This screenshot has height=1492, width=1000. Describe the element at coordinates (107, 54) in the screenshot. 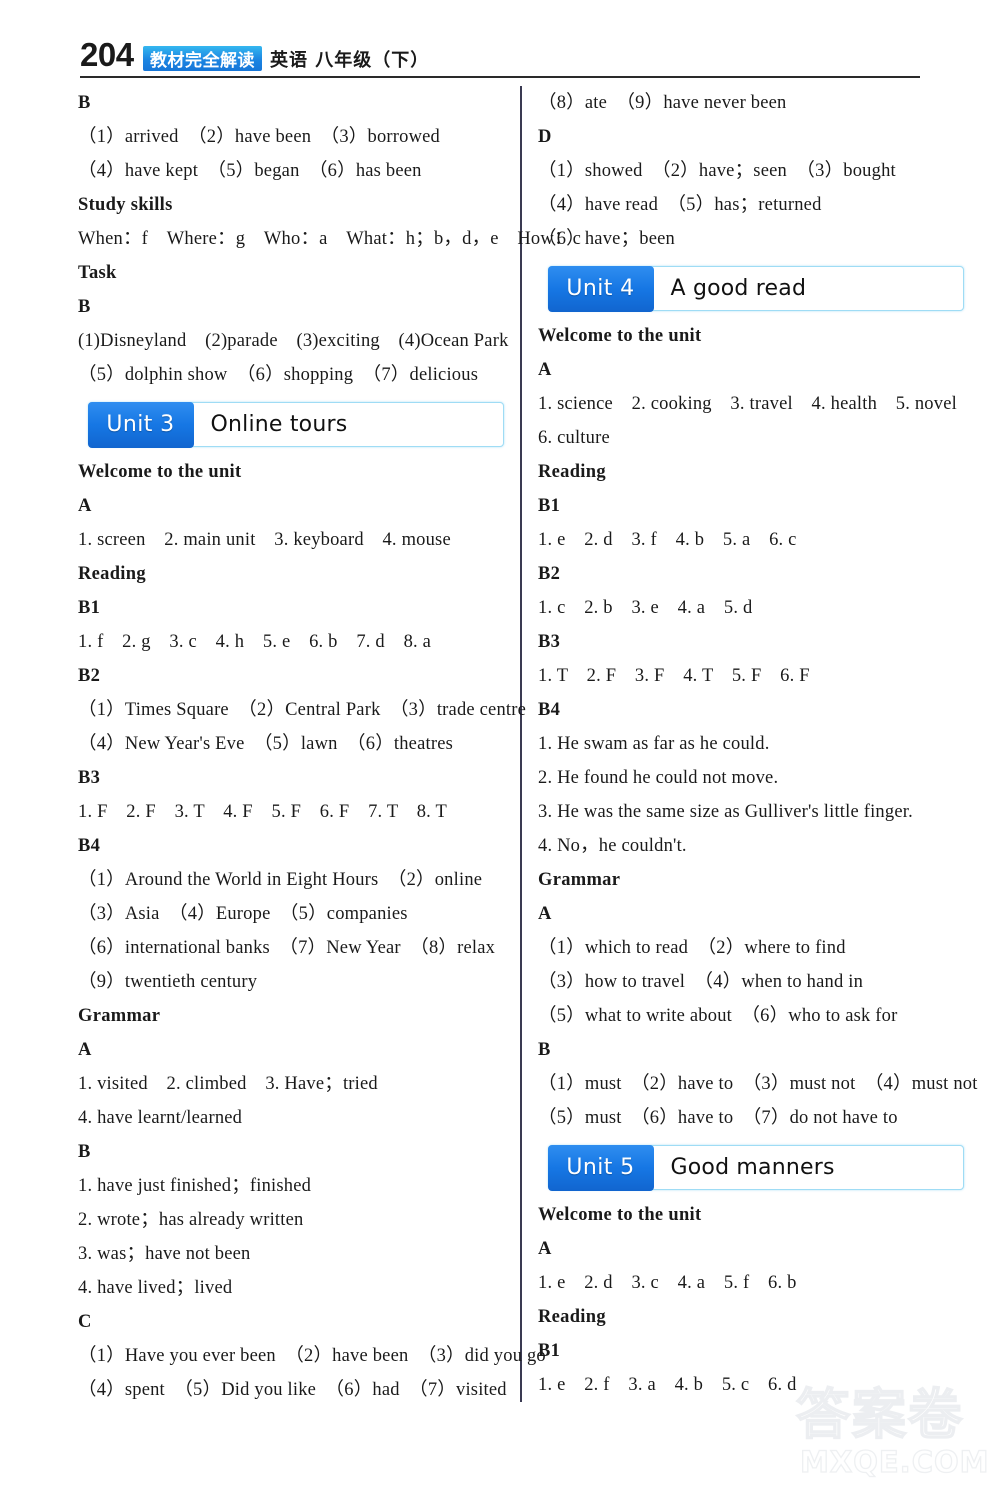

I see `page-number: 204` at that location.